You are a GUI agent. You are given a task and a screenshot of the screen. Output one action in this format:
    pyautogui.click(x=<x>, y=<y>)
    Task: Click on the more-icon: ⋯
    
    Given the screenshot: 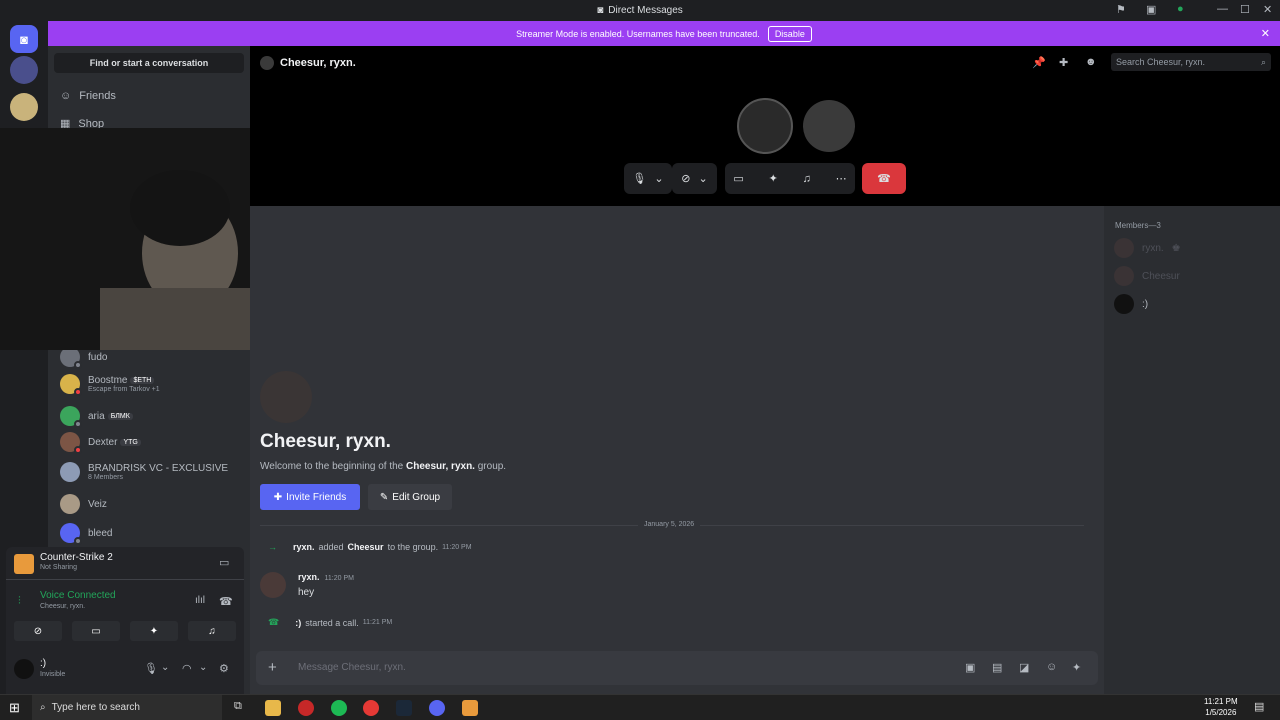 What is the action you would take?
    pyautogui.click(x=841, y=178)
    